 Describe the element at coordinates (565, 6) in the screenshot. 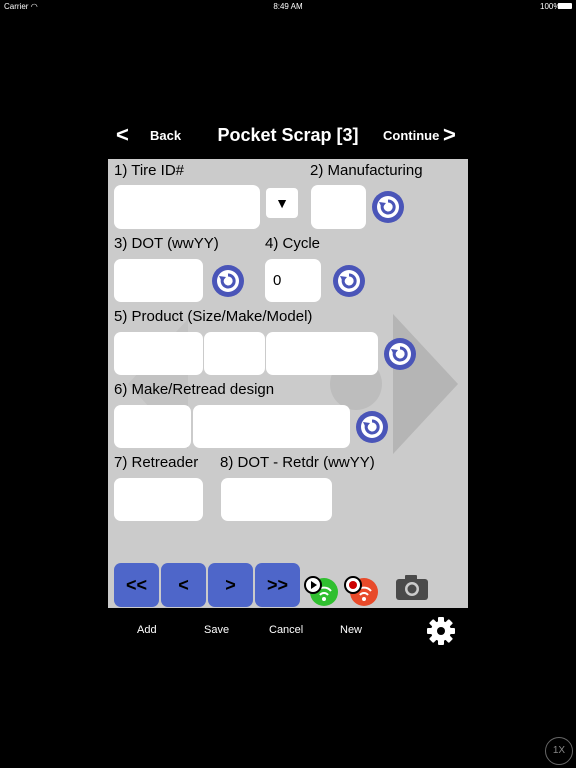

I see `battery-icon` at that location.